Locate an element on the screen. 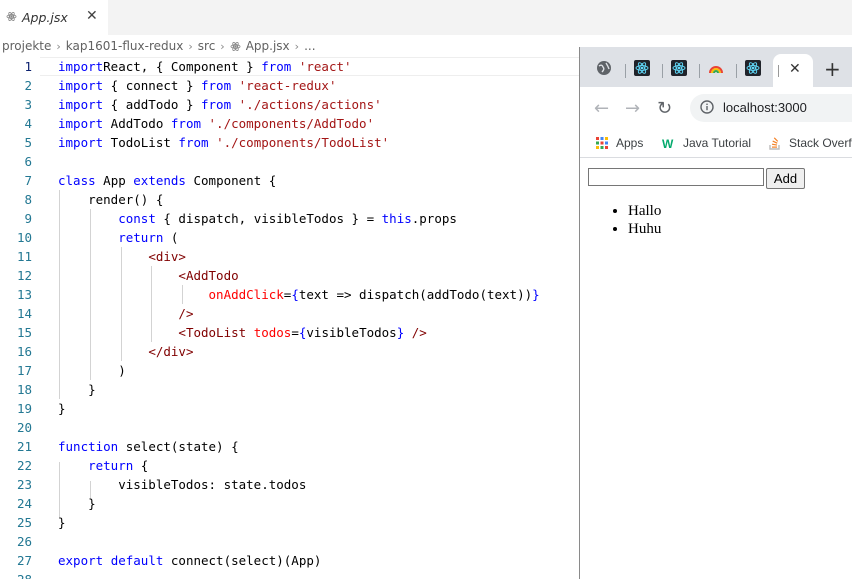 Image resolution: width=852 pixels, height=579 pixels. code-token: from is located at coordinates (185, 123).